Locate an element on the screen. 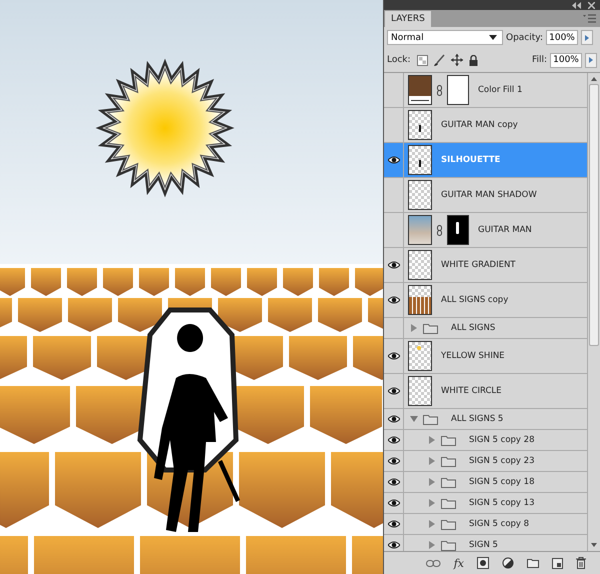  layer-effects-button: fx is located at coordinates (459, 563).